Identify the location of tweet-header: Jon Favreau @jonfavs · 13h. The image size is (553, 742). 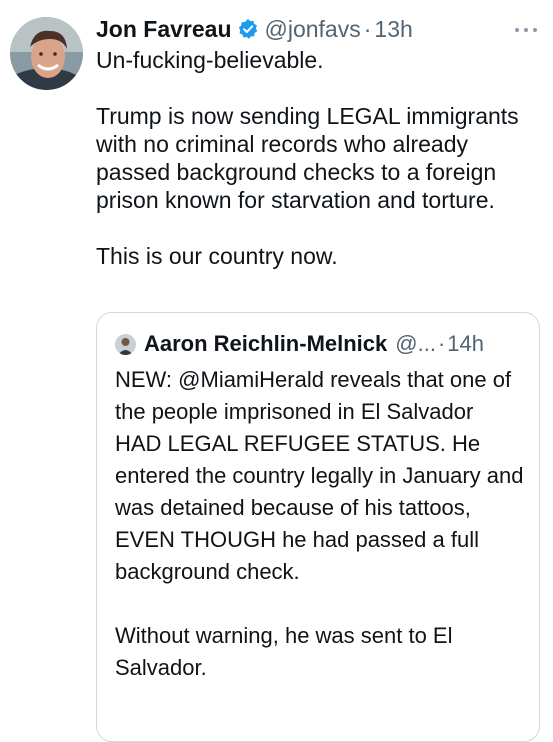
(254, 29).